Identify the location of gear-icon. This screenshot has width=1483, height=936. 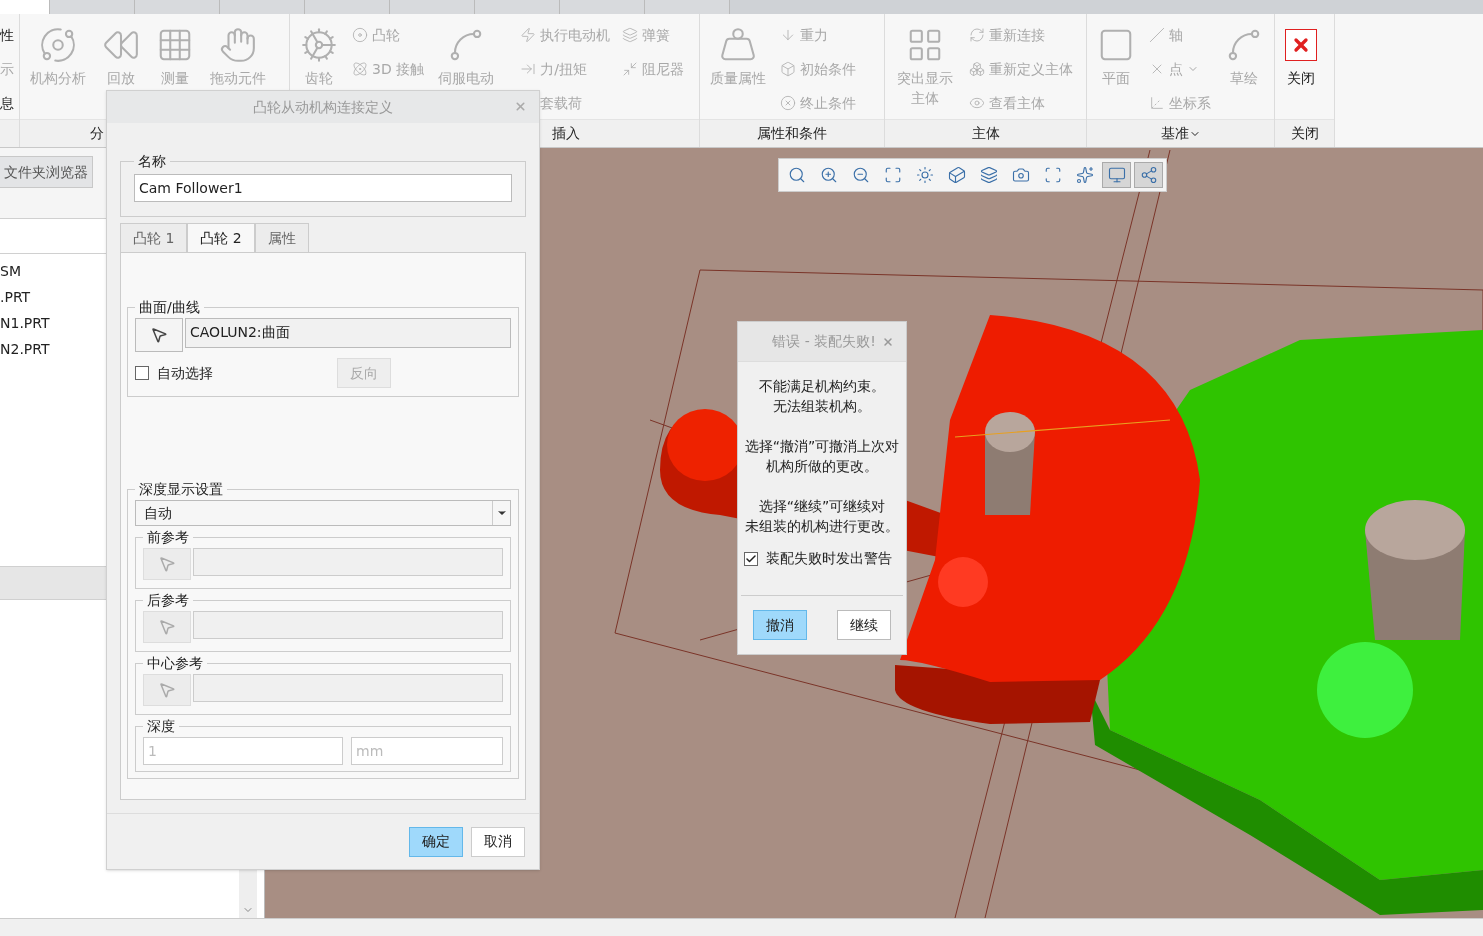
(319, 45).